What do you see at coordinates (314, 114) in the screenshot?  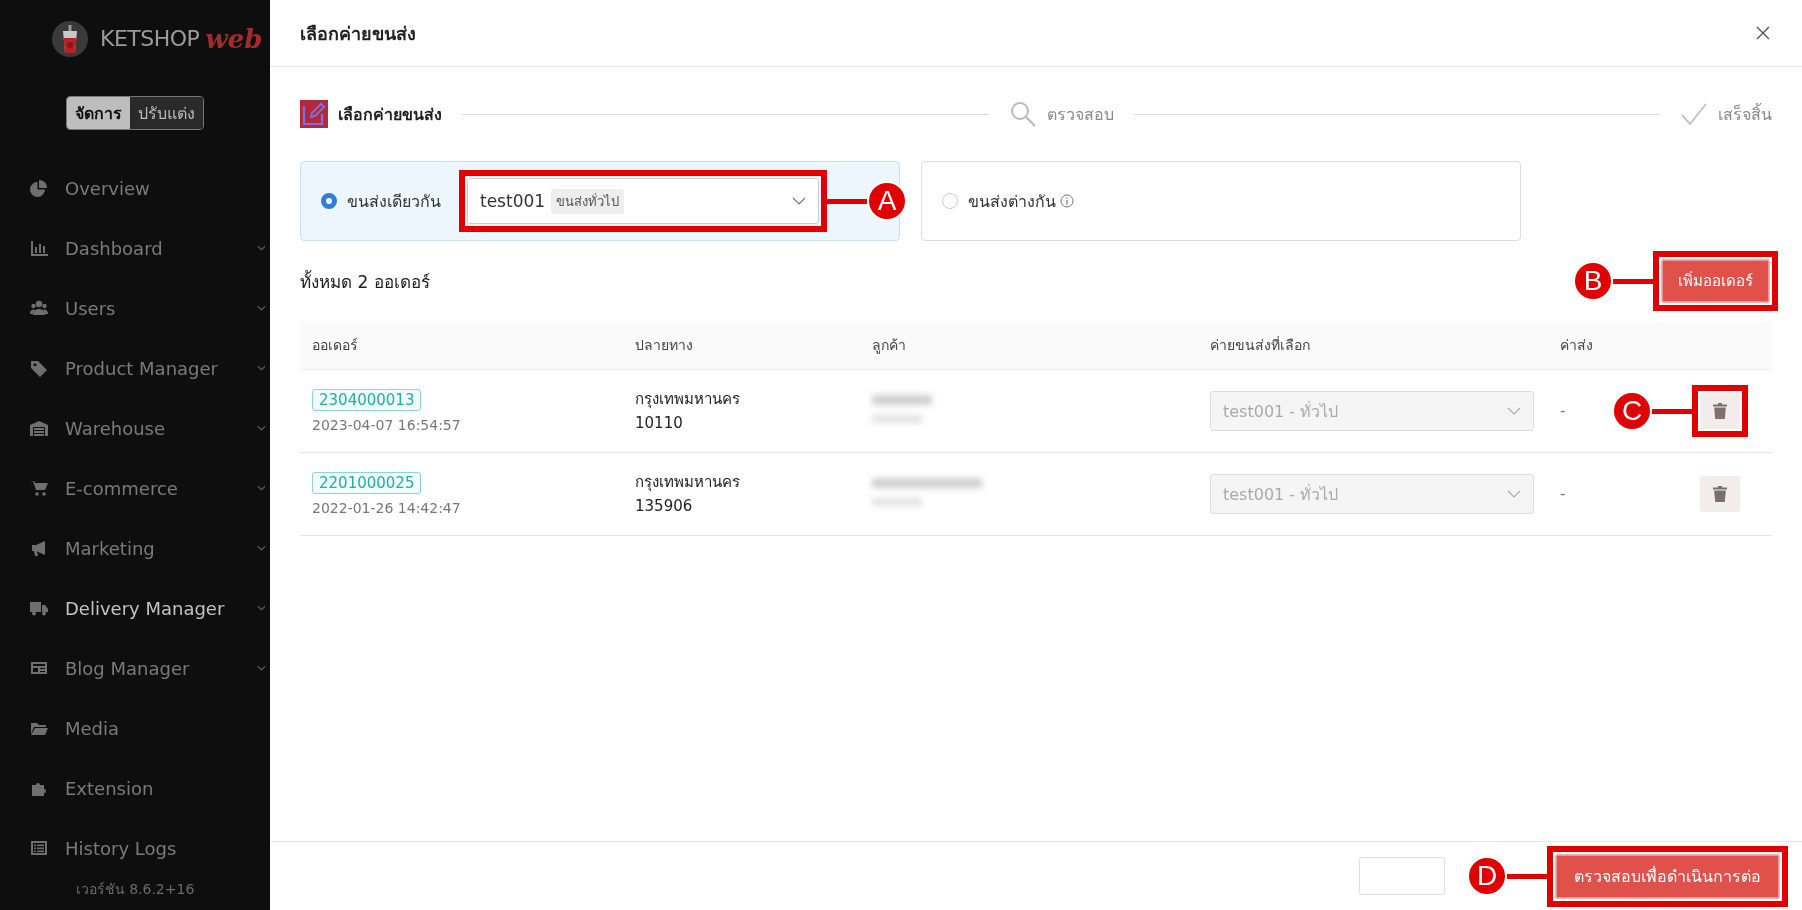 I see `edit-icon` at bounding box center [314, 114].